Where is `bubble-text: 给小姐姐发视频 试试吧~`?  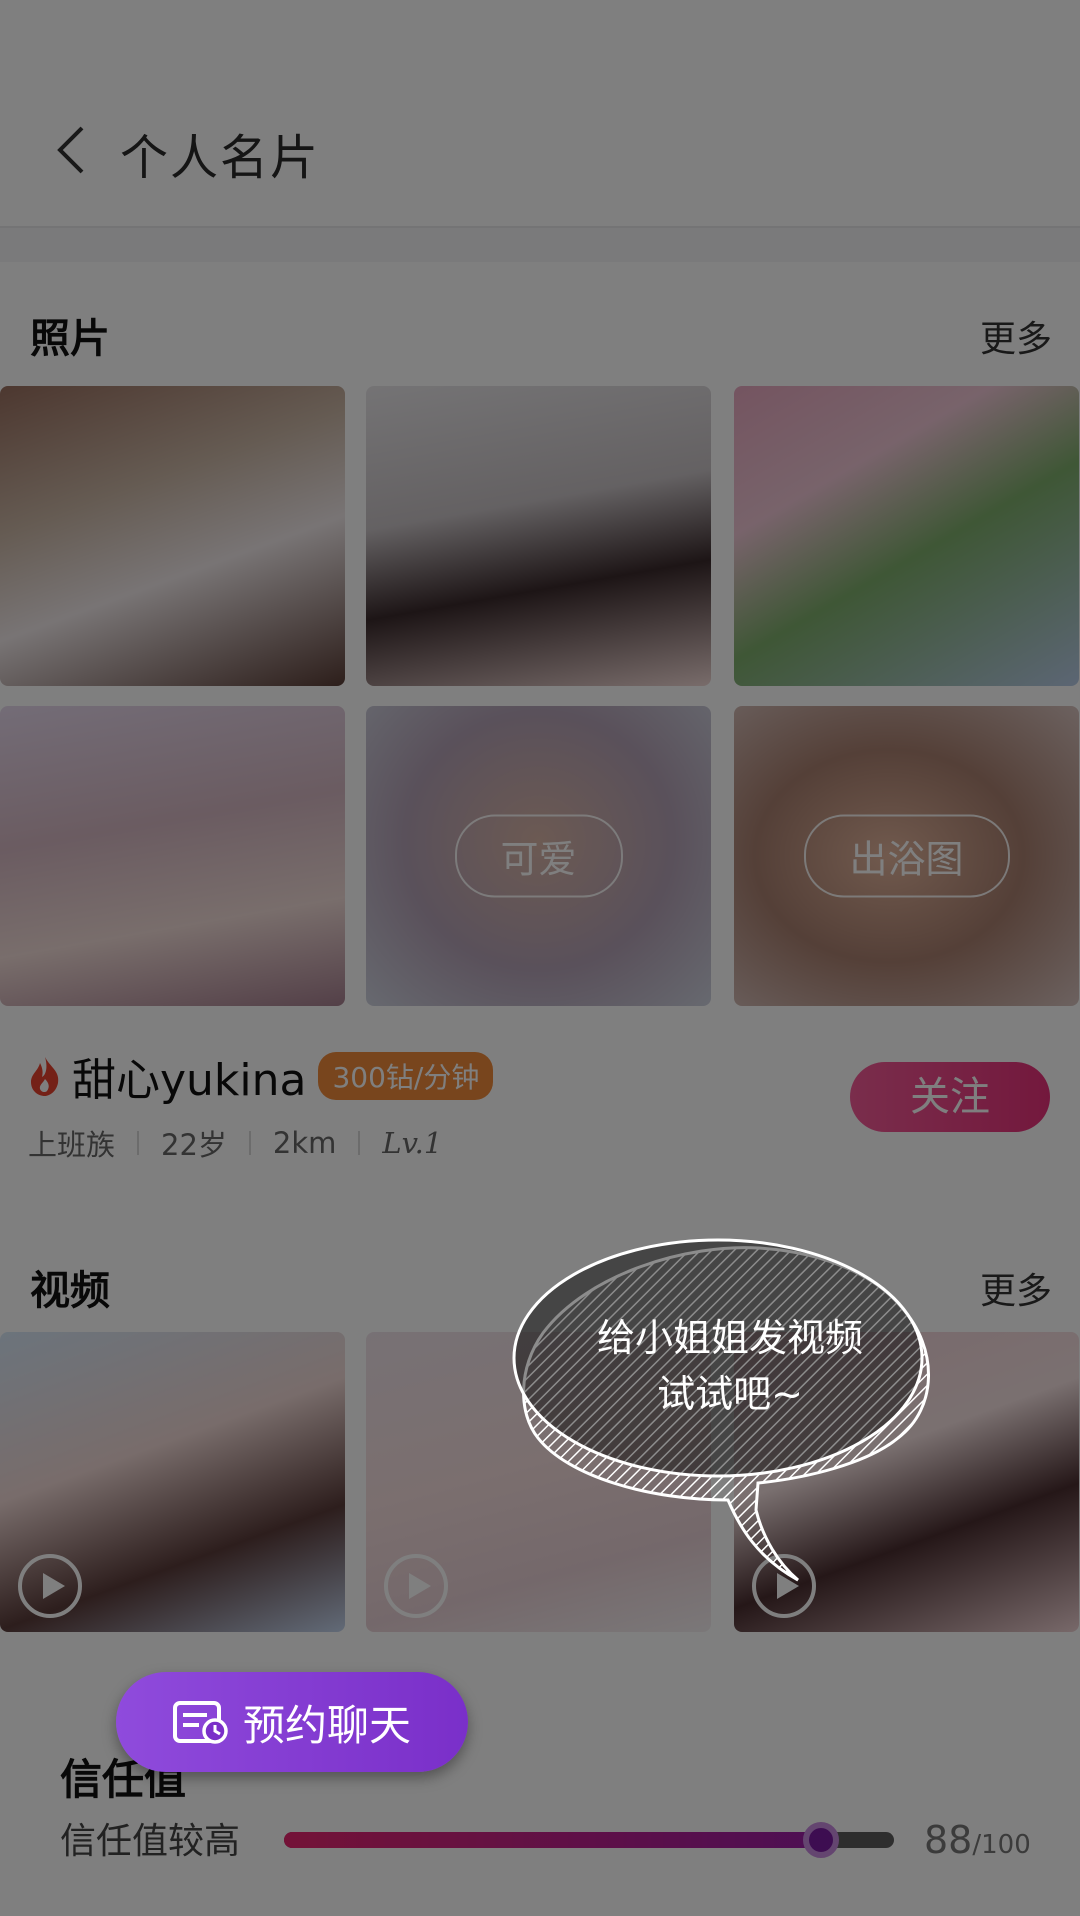
bubble-text: 给小姐姐发视频 试试吧~ is located at coordinates (730, 1366).